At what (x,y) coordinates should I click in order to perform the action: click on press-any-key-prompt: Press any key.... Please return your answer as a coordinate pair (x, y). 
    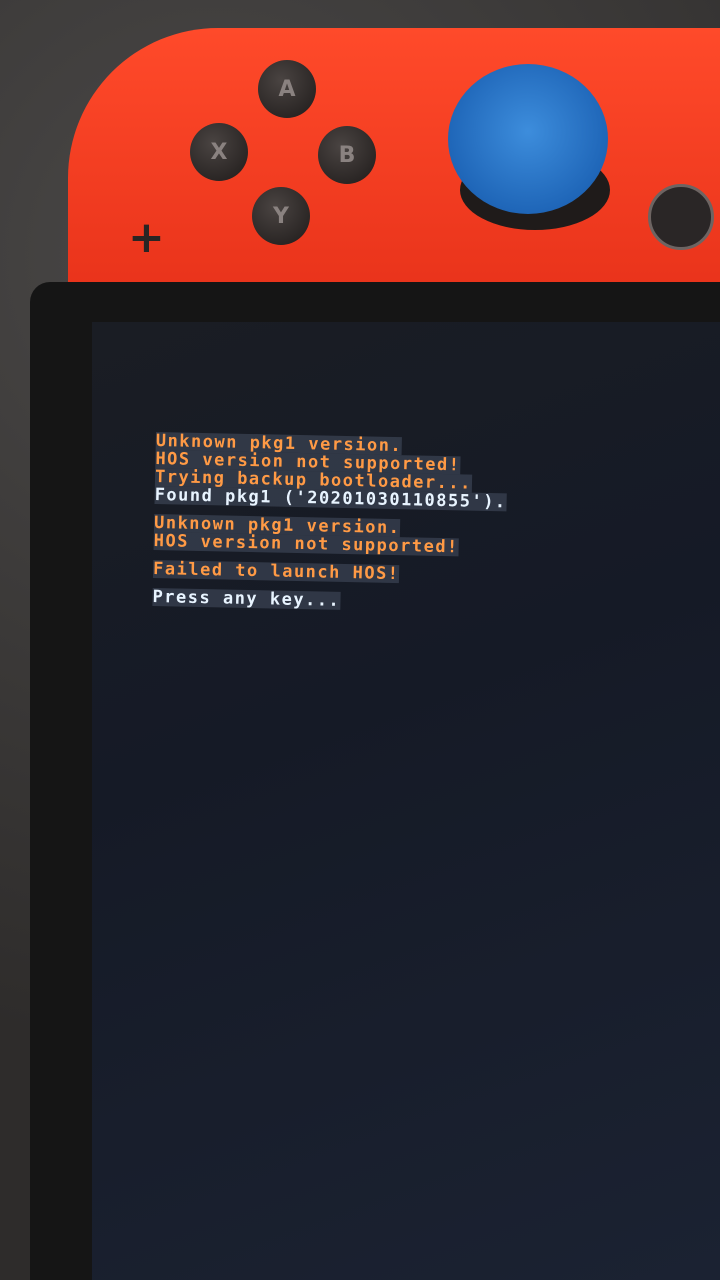
    Looking at the image, I should click on (246, 598).